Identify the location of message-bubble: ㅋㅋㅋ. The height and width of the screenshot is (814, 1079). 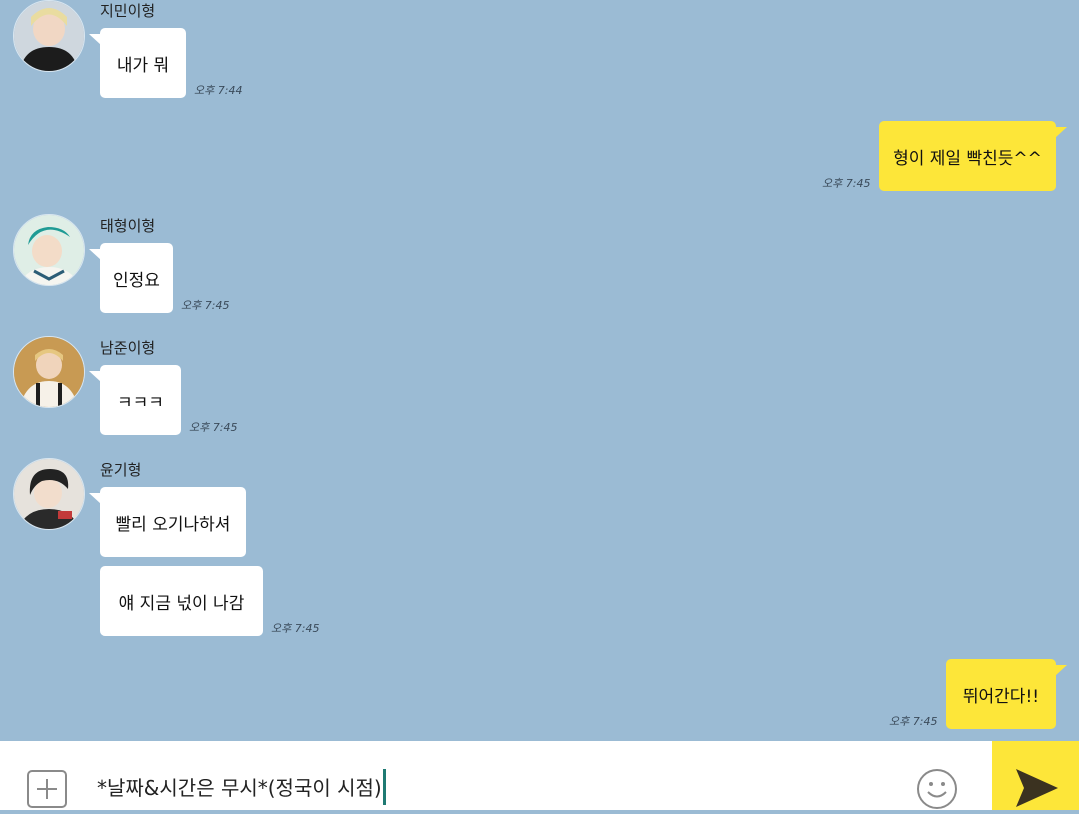
(135, 400).